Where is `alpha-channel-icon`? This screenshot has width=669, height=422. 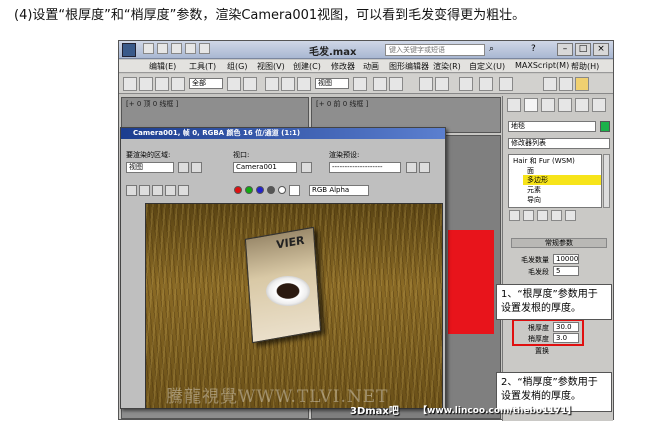 alpha-channel-icon is located at coordinates (271, 190).